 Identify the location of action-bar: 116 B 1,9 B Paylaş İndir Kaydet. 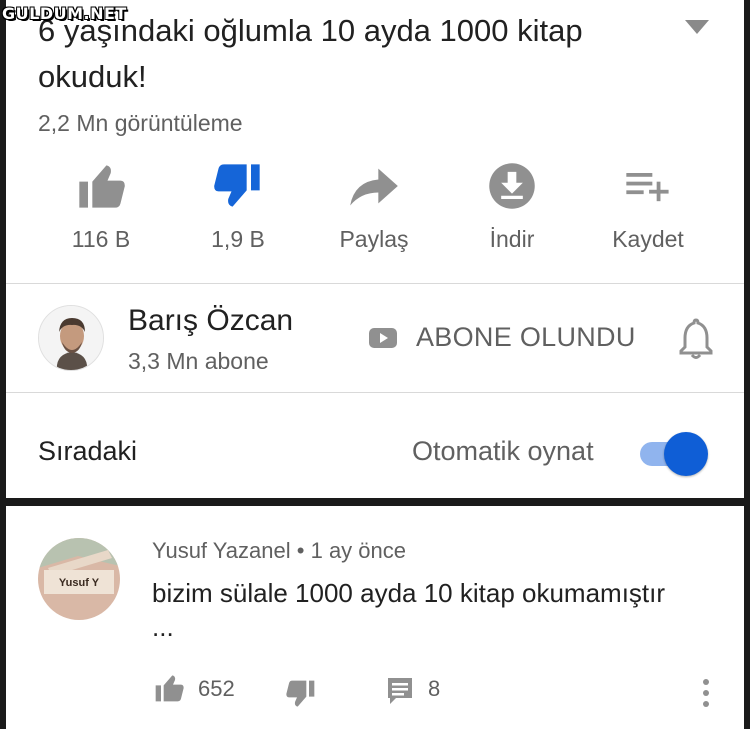
(375, 210).